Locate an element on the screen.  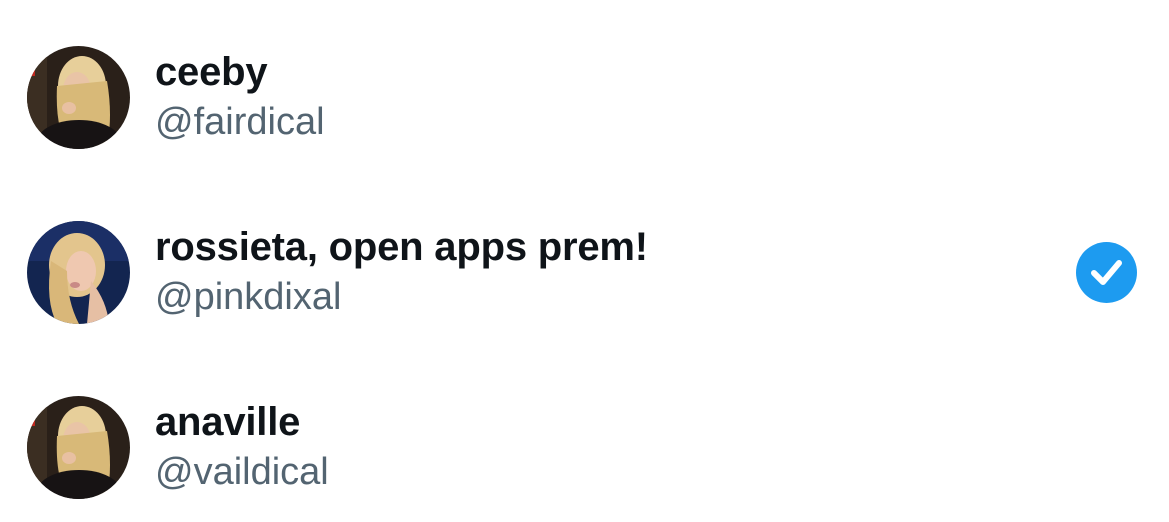
account-display-name: ceeby is located at coordinates (211, 72).